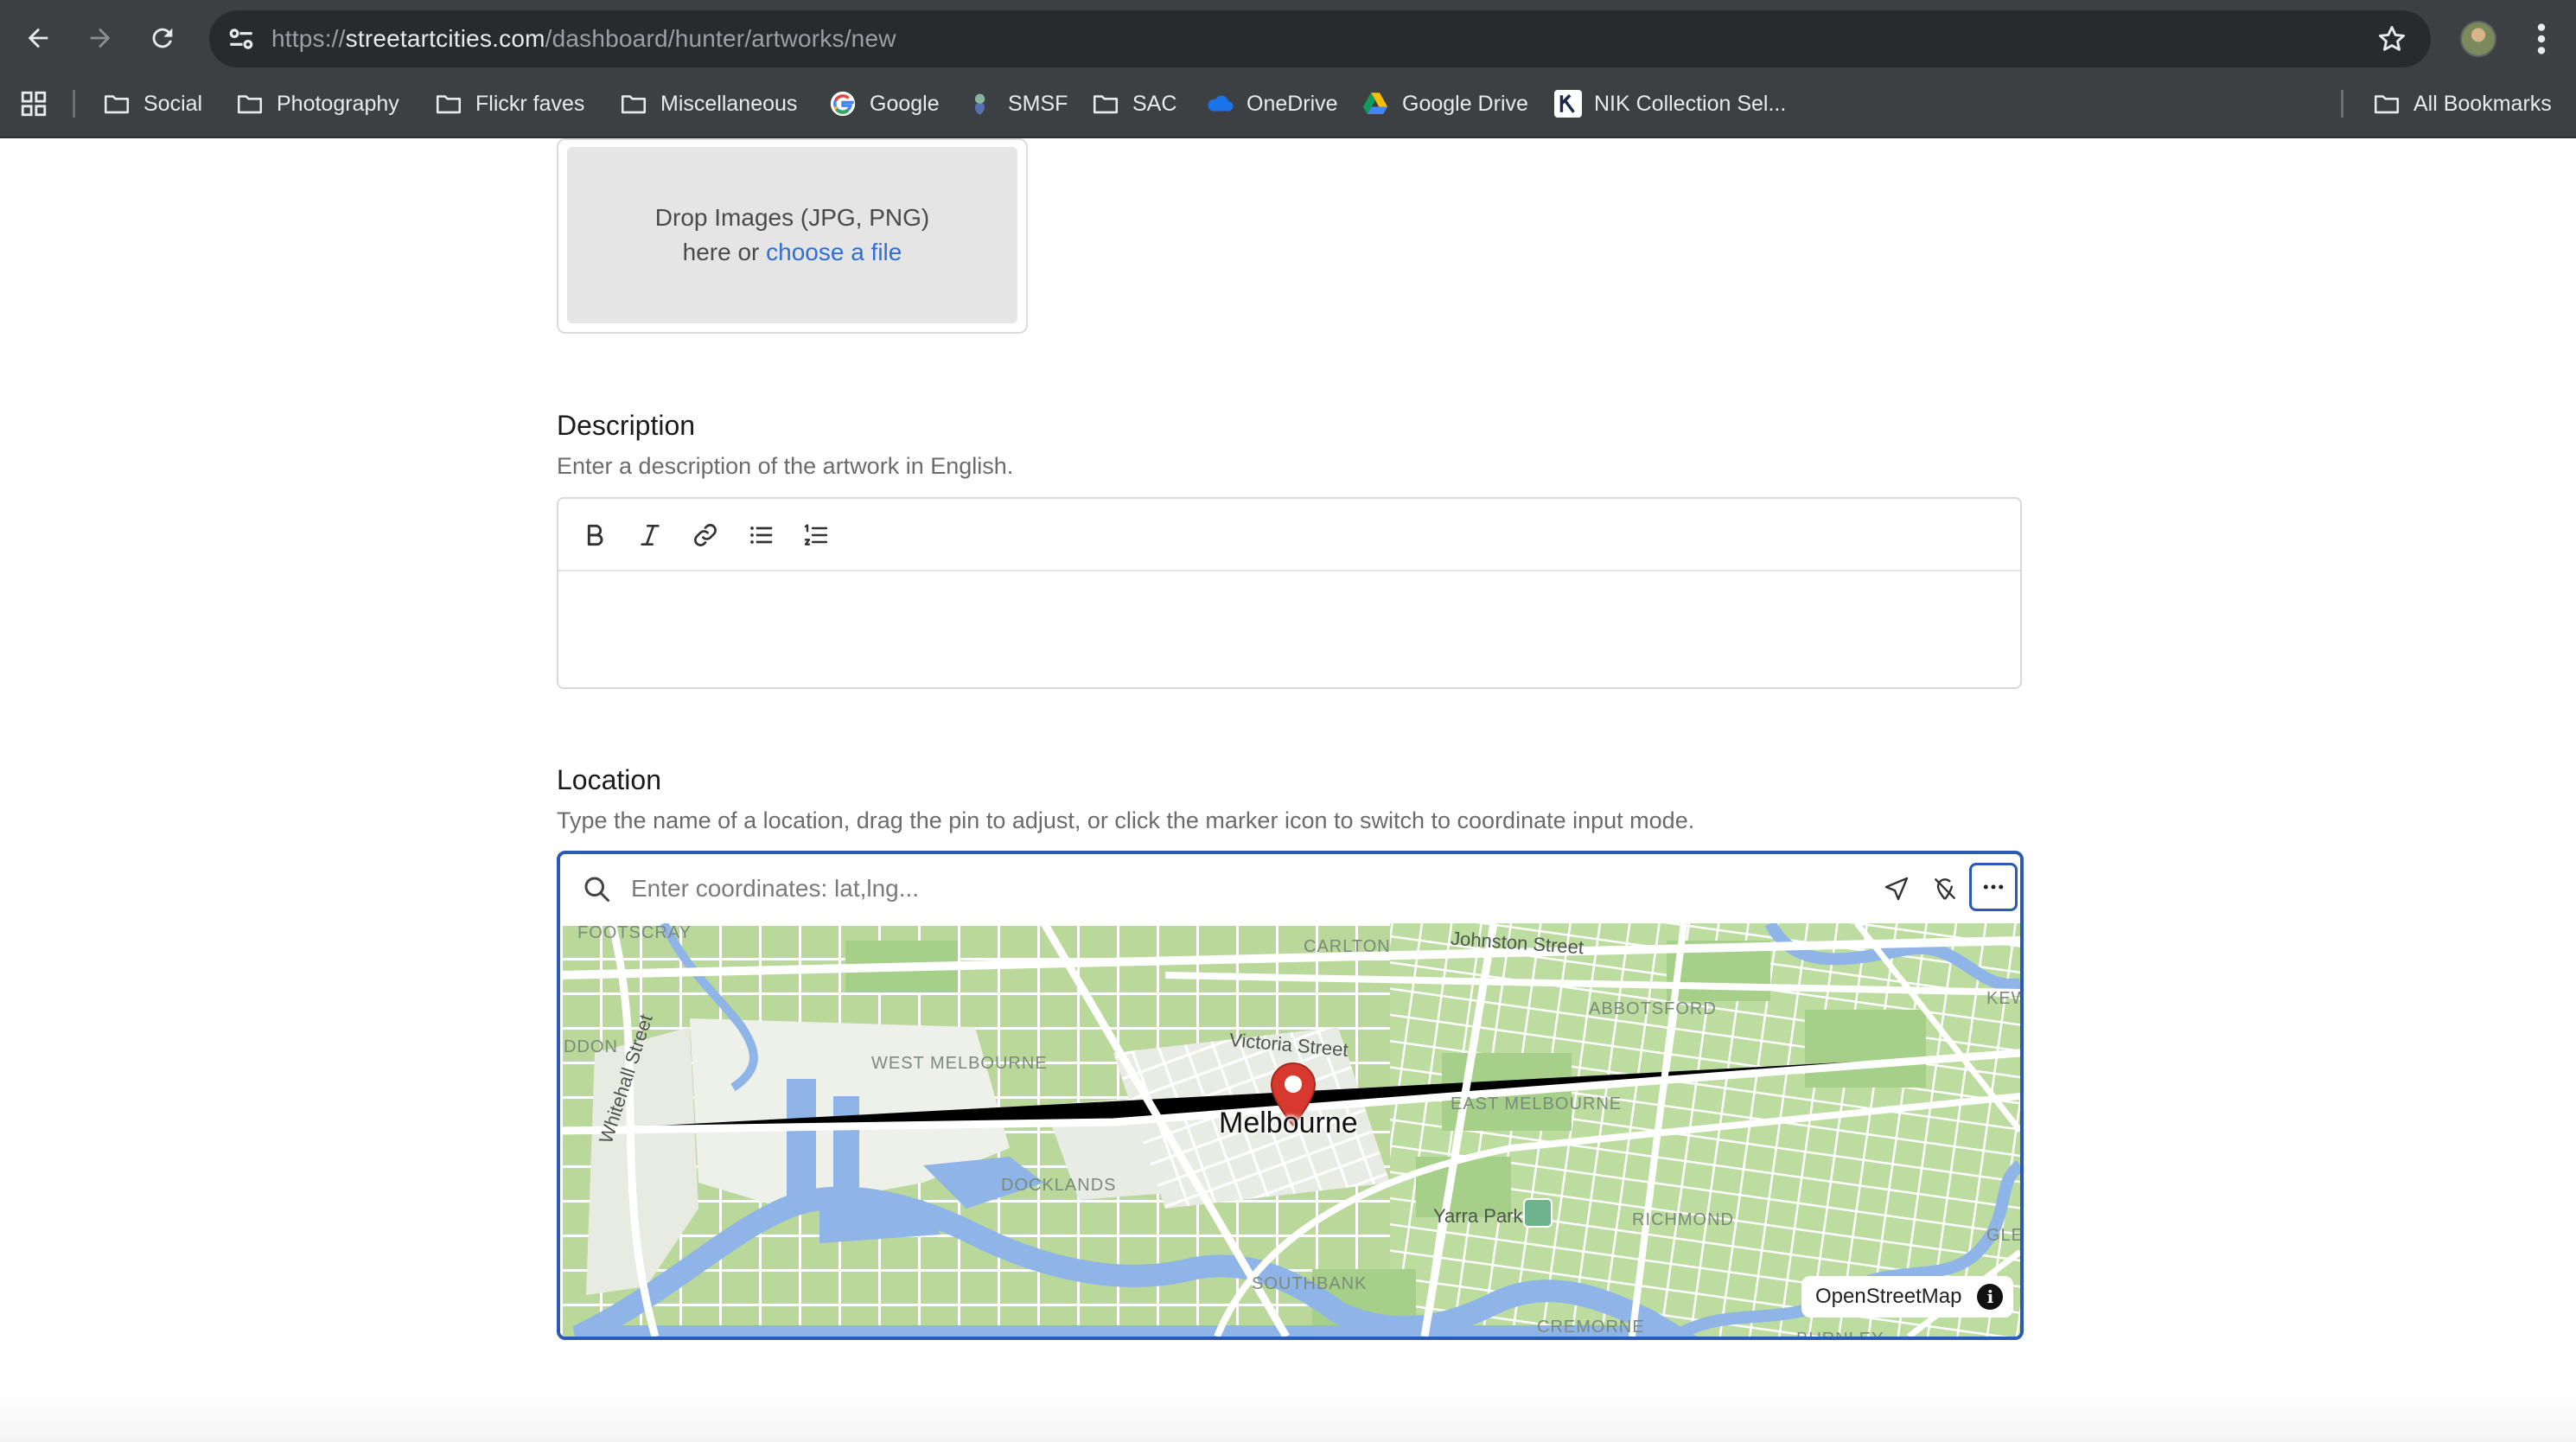 The width and height of the screenshot is (2576, 1442). What do you see at coordinates (634, 932) in the screenshot?
I see `map-area-label: FOOTSCRAY` at bounding box center [634, 932].